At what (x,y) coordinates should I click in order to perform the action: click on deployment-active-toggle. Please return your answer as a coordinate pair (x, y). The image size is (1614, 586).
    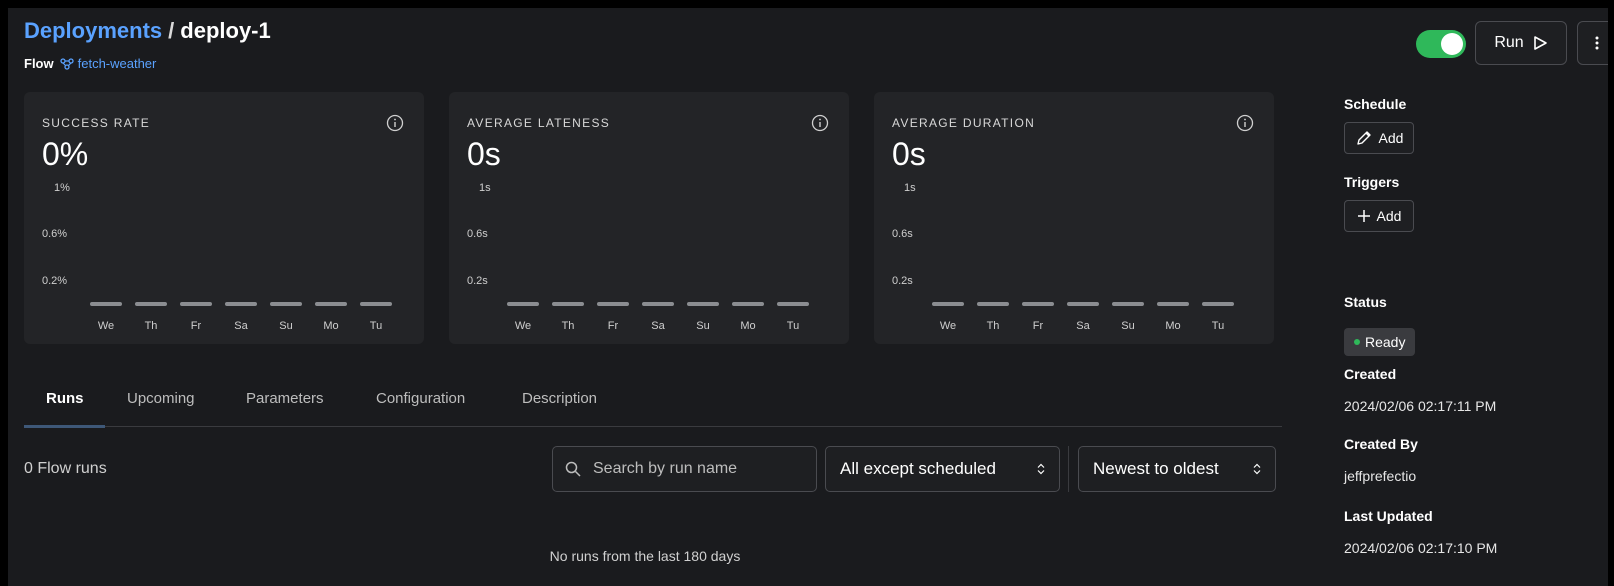
    Looking at the image, I should click on (1441, 44).